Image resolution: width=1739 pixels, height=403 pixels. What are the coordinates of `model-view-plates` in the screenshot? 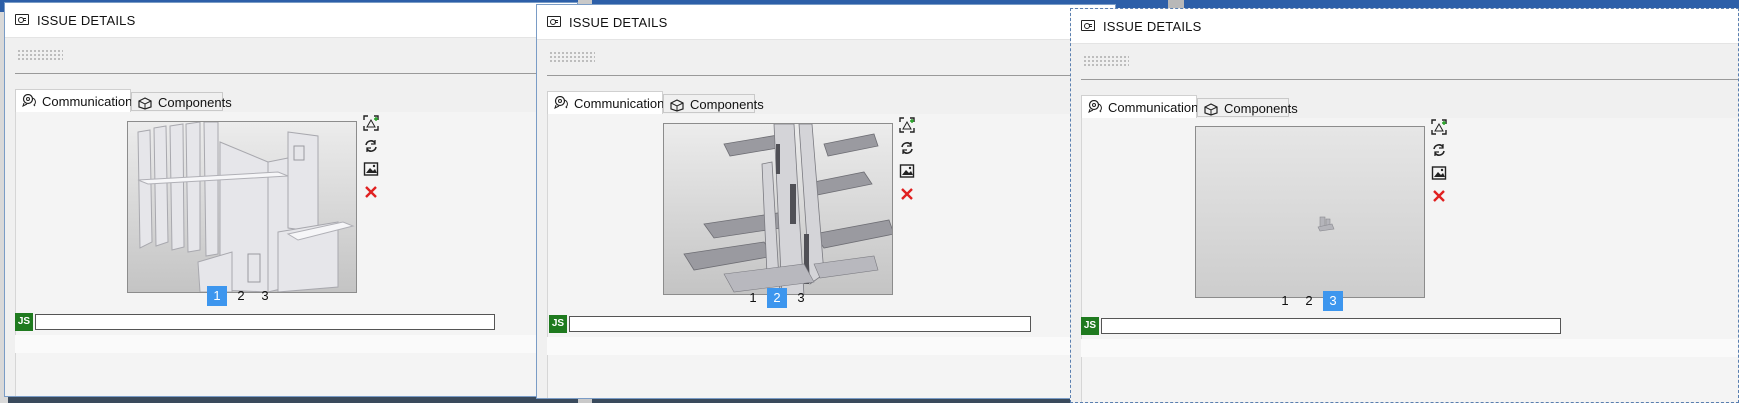 It's located at (787, 209).